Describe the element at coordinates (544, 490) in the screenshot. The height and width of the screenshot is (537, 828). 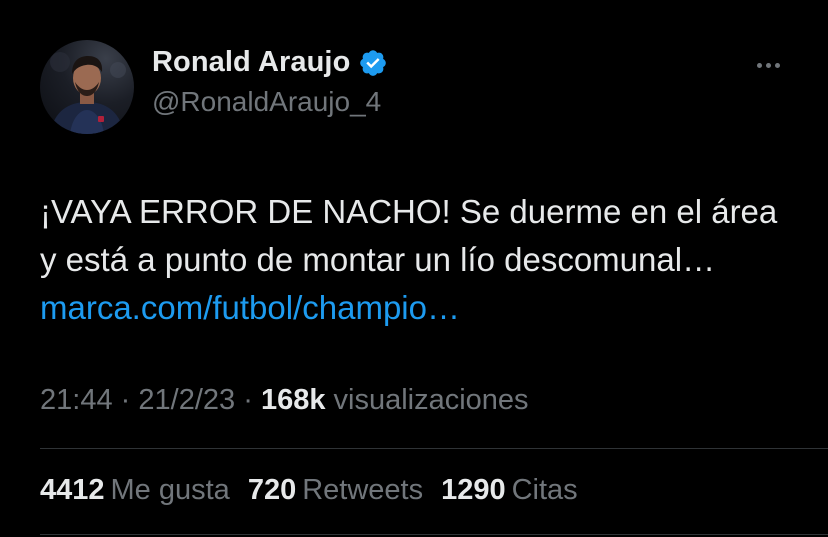
I see `quotes-label: Citas` at that location.